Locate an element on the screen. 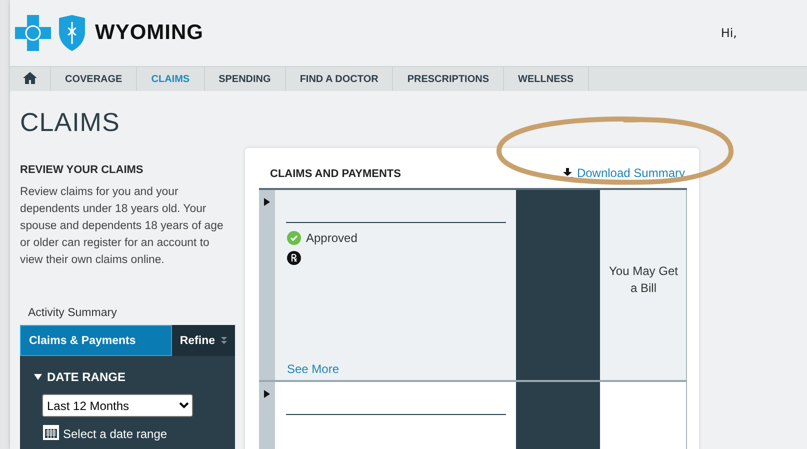  shield-logo-icon is located at coordinates (72, 33).